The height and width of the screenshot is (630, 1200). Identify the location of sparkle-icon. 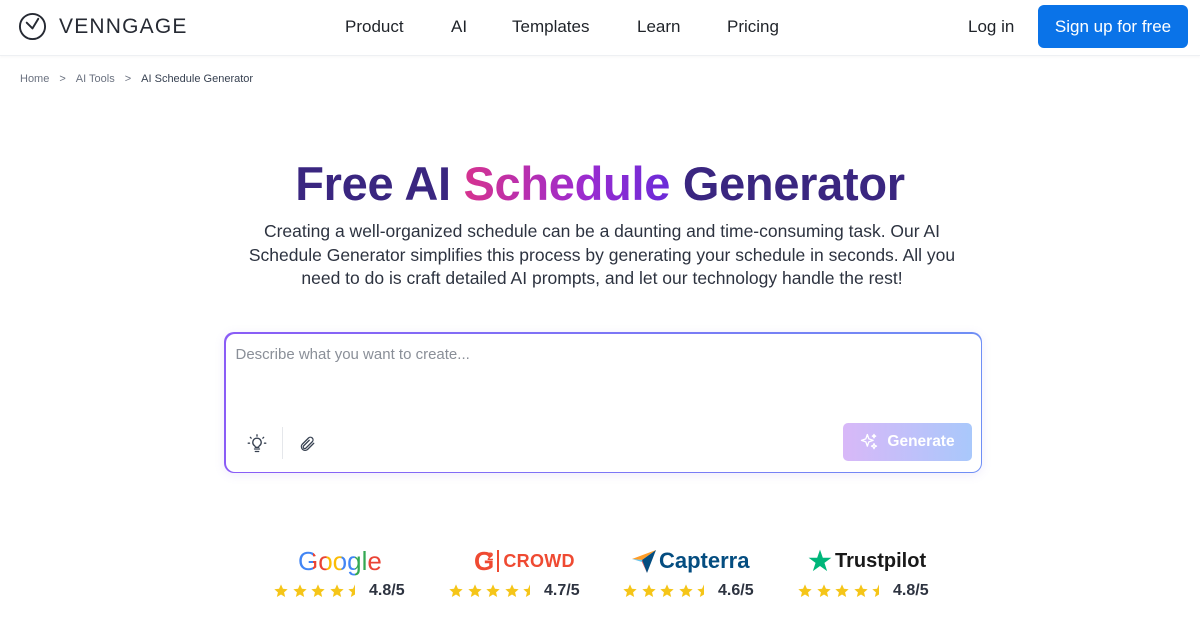
(869, 441).